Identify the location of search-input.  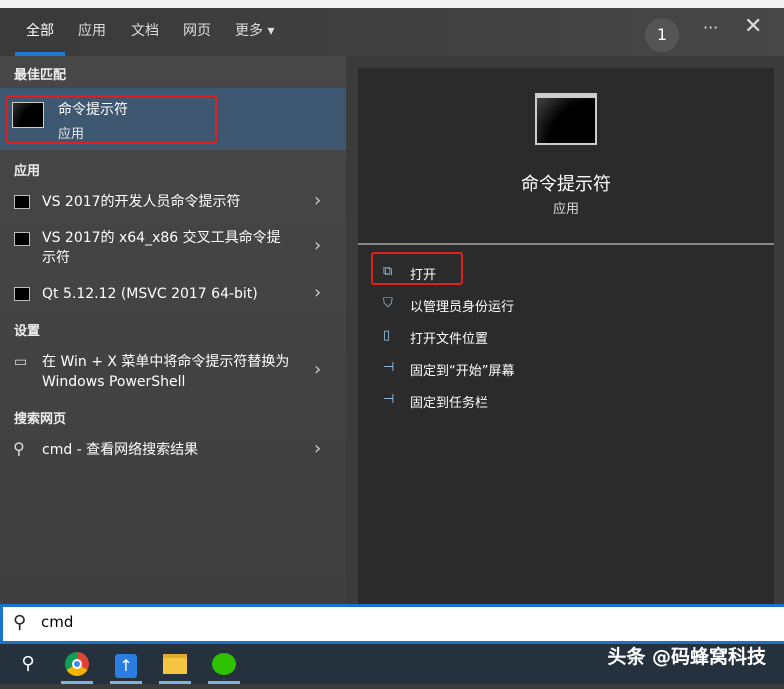
(341, 622).